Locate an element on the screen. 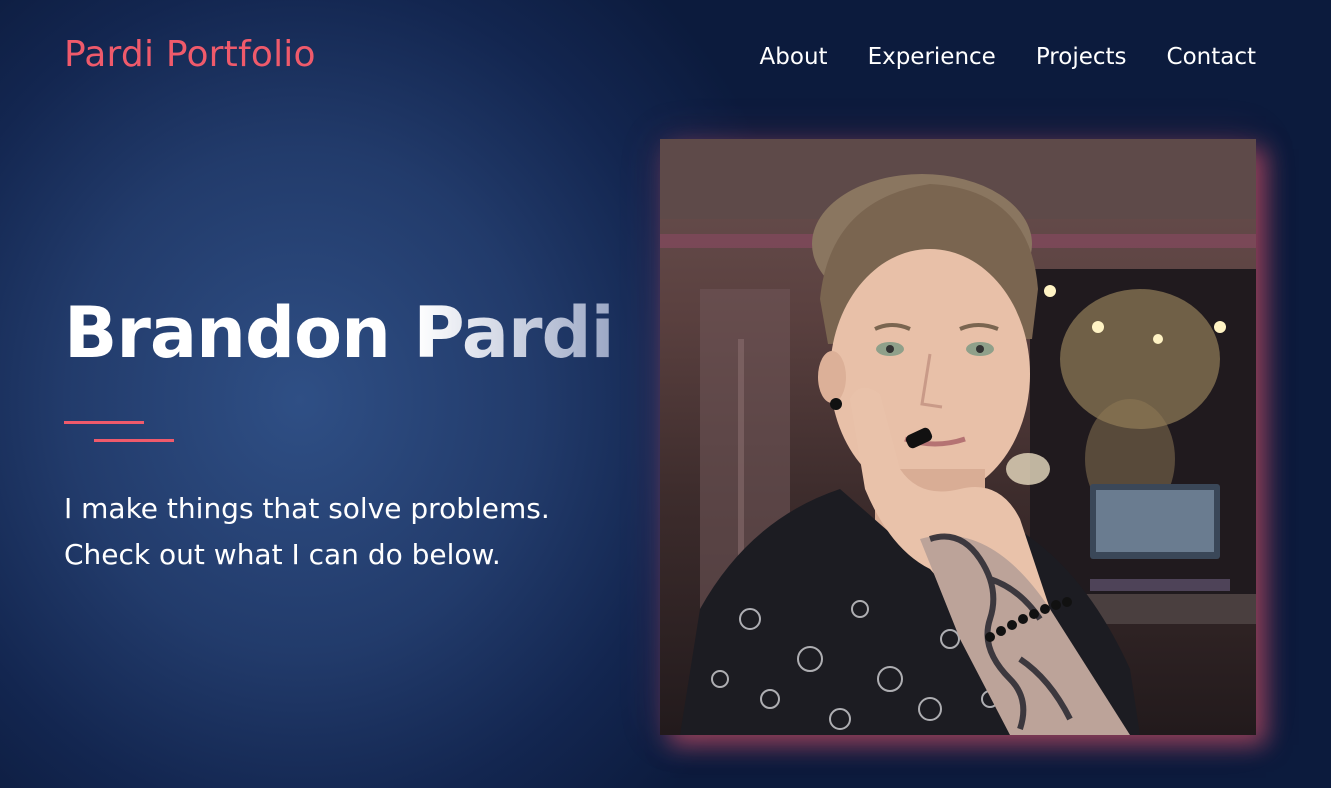  tagline-line-1: I make things that solve problems. is located at coordinates (307, 508).